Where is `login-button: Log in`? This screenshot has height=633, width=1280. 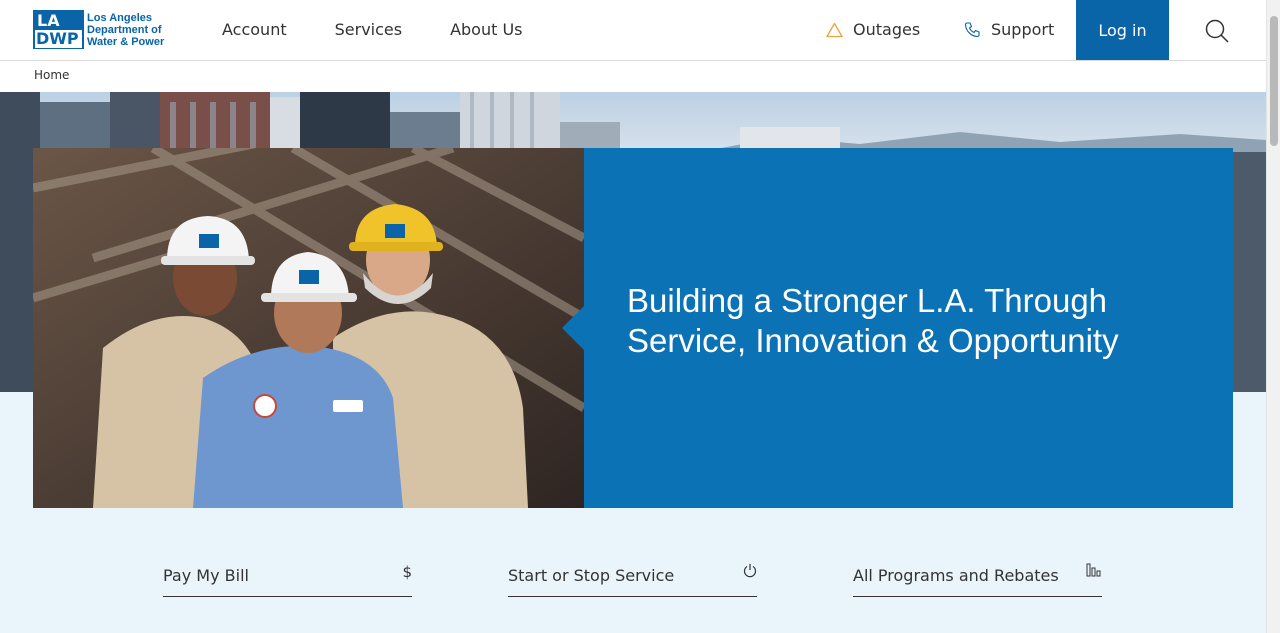 login-button: Log in is located at coordinates (1122, 30).